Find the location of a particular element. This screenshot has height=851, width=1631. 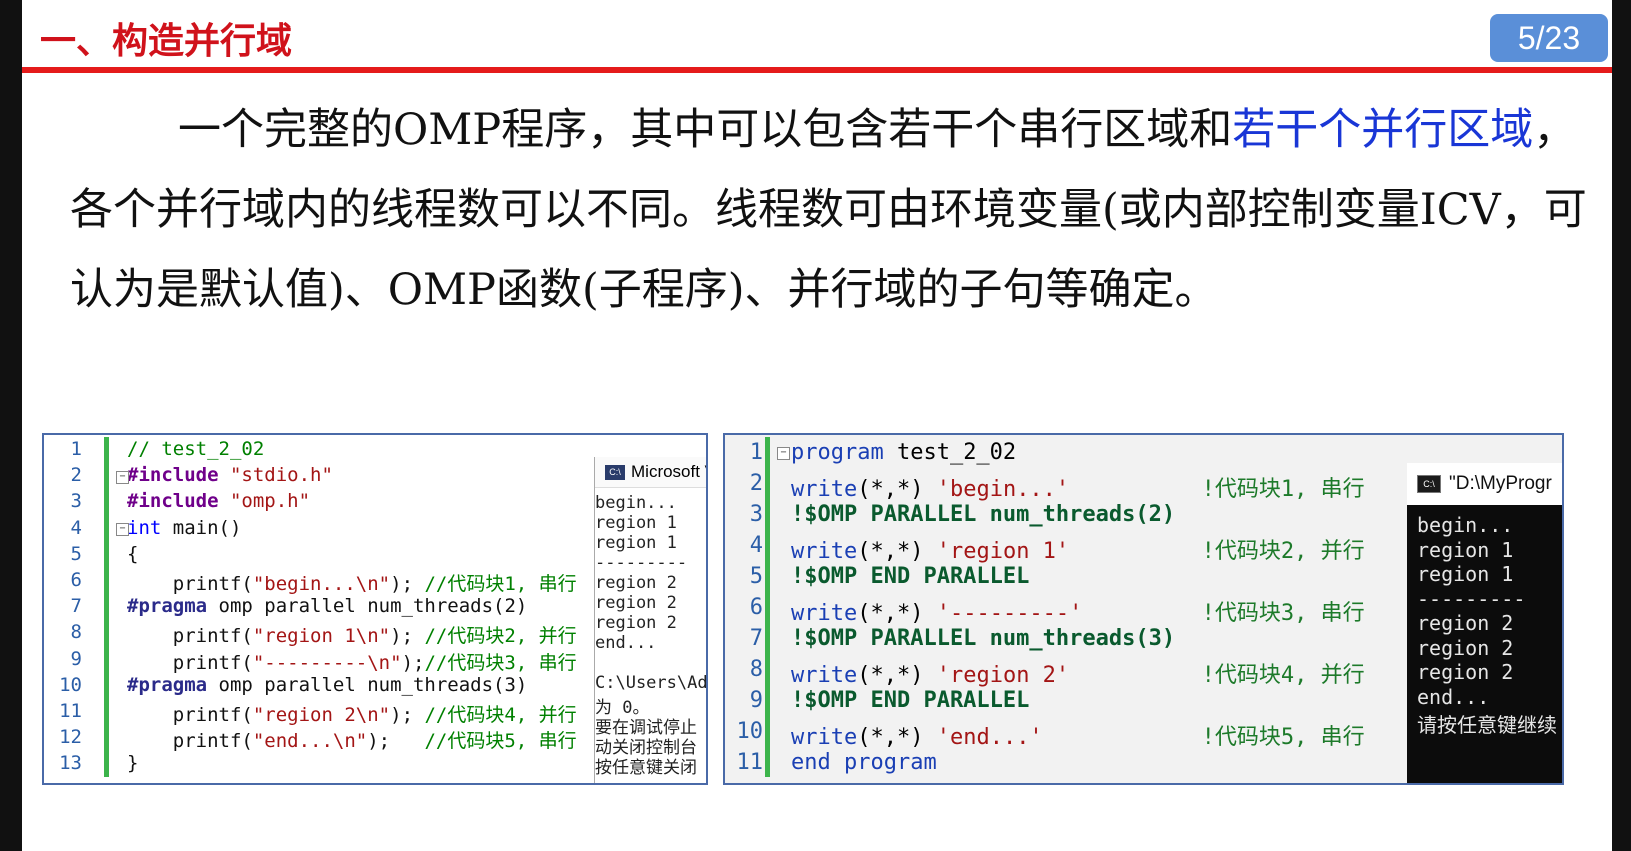

code-token: !代码块5, 串行 is located at coordinates (1283, 737).